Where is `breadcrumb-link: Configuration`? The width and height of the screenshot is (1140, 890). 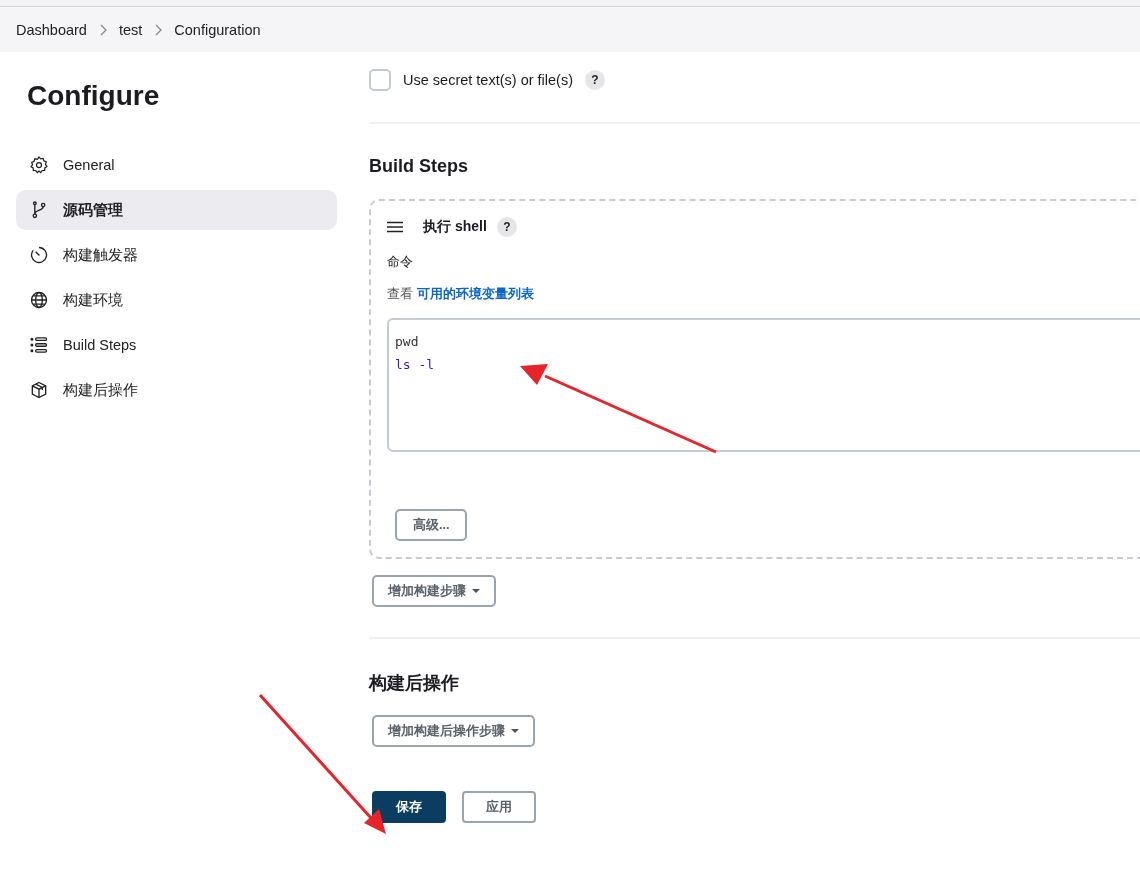
breadcrumb-link: Configuration is located at coordinates (217, 29).